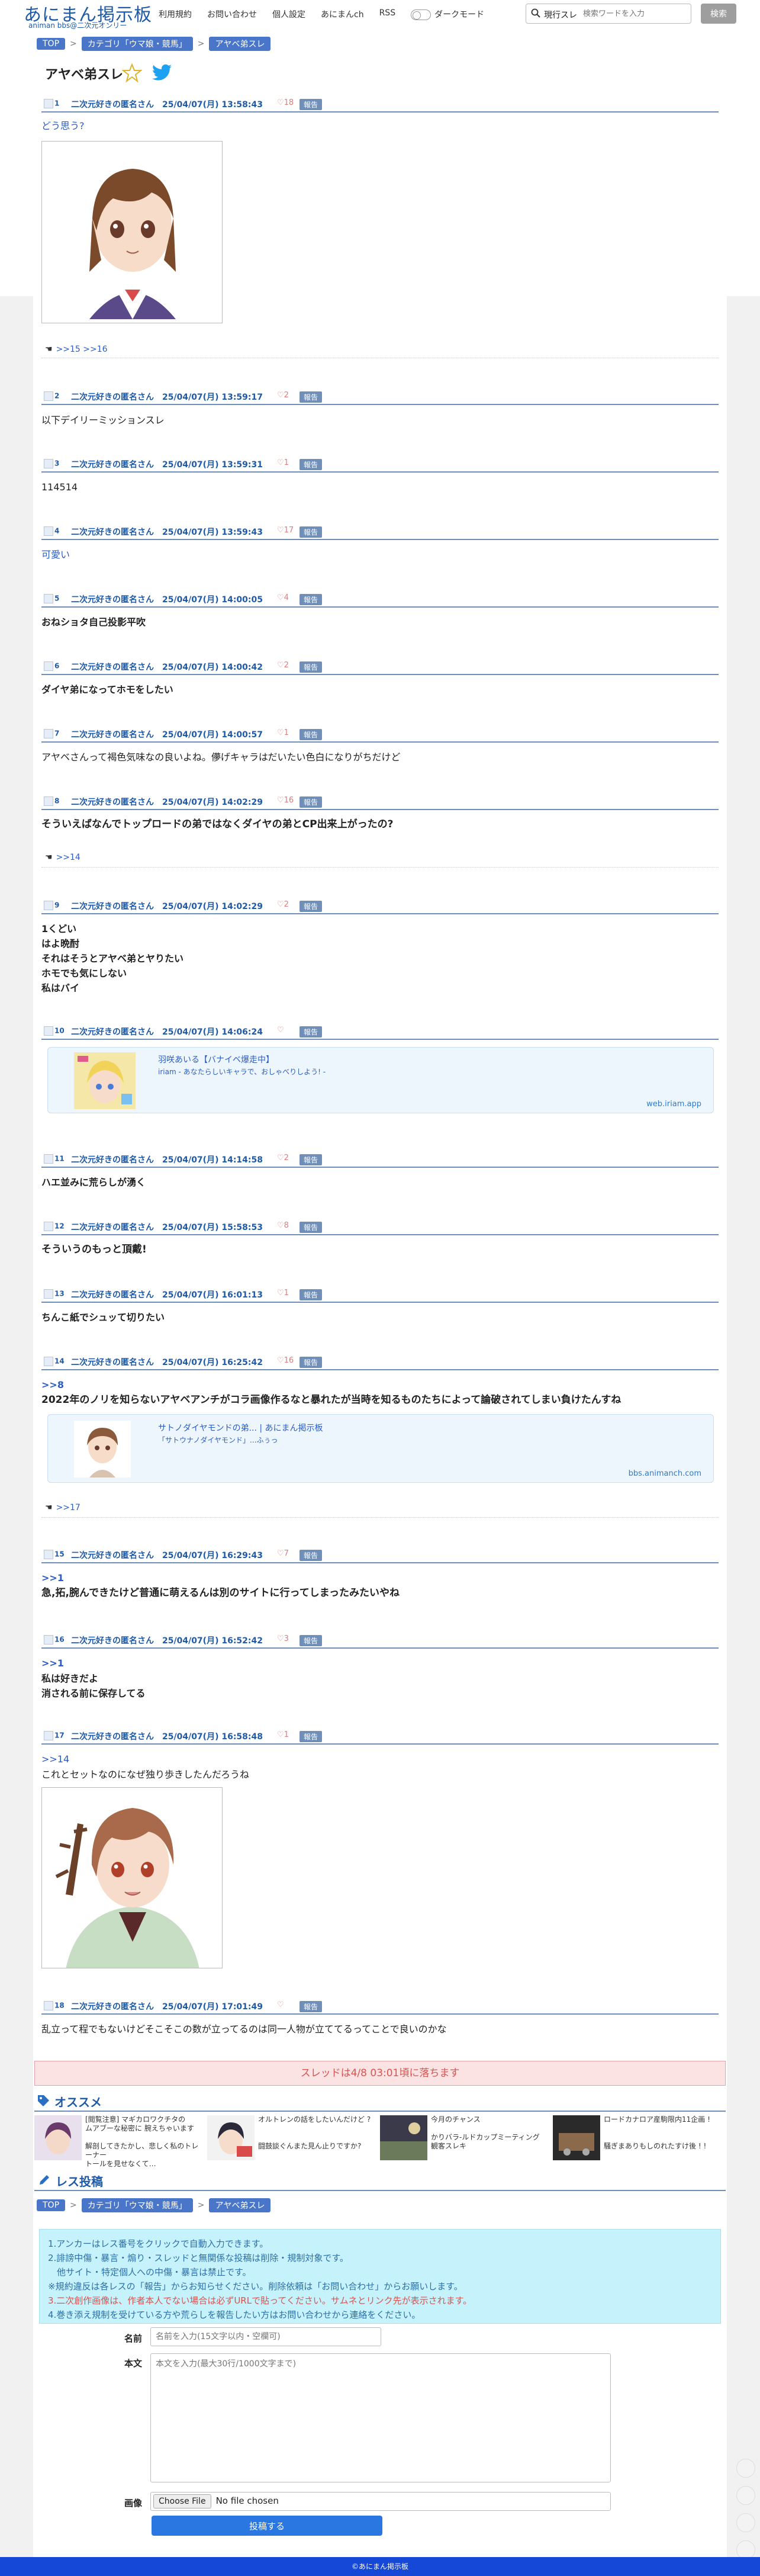  What do you see at coordinates (665, 1473) in the screenshot?
I see `link-card-url: bbs.animanch.com` at bounding box center [665, 1473].